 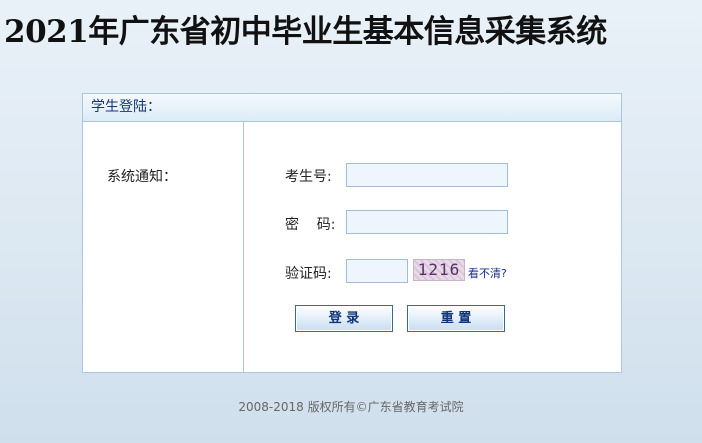 What do you see at coordinates (427, 175) in the screenshot?
I see `exam-number-input` at bounding box center [427, 175].